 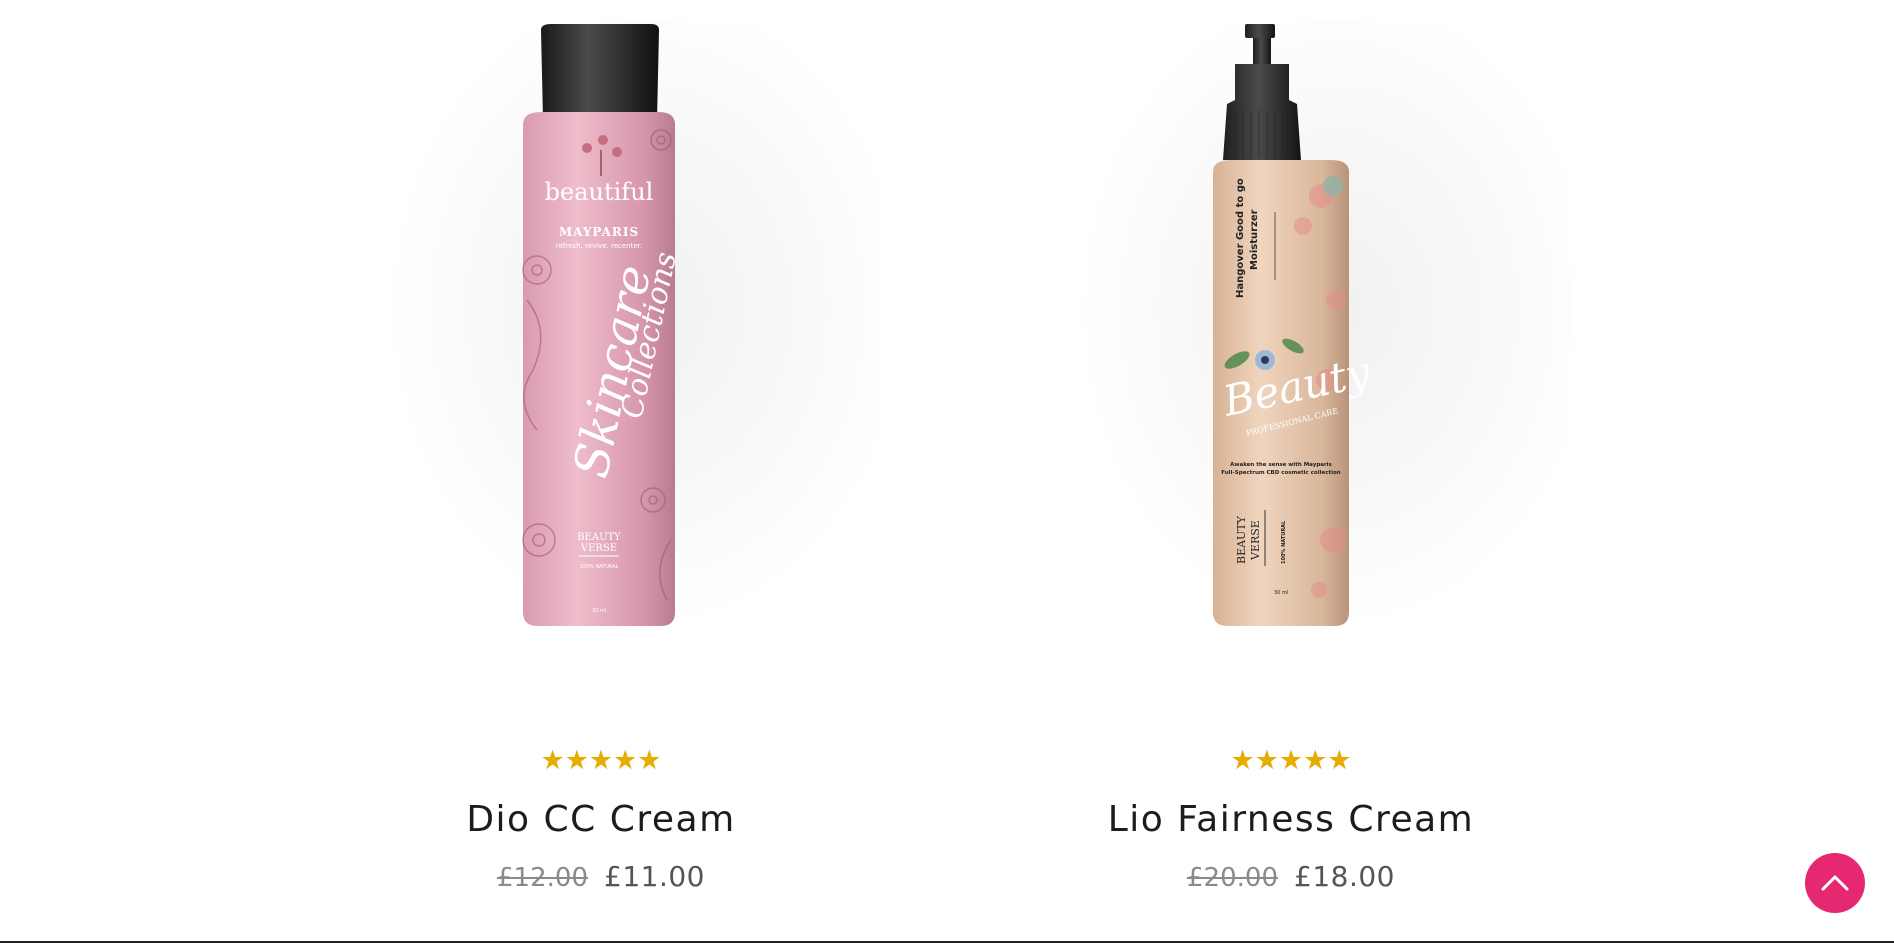 I want to click on product-name: Dio CC Cream, so click(x=600, y=820).